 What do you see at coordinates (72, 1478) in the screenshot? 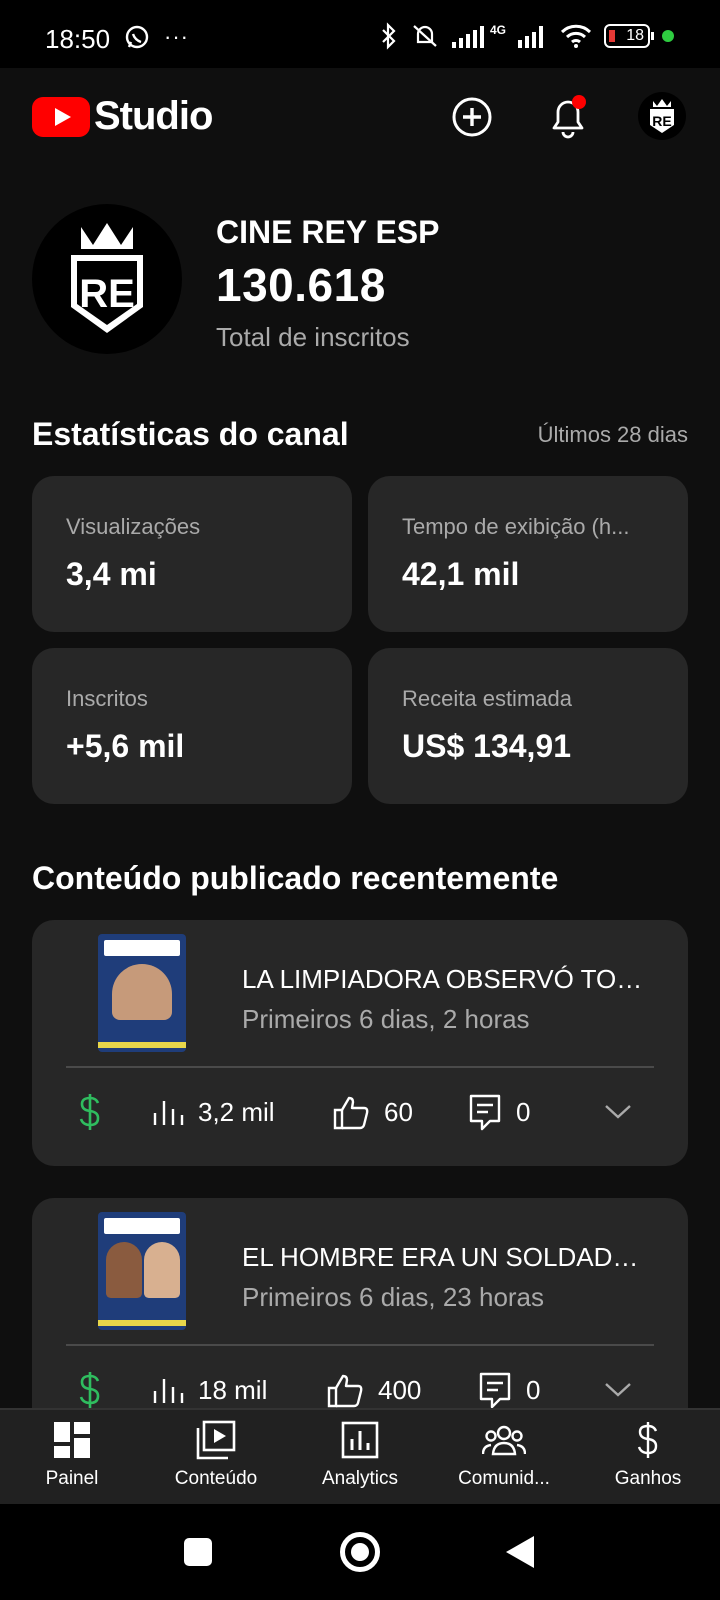
I see `nav-label: Painel` at bounding box center [72, 1478].